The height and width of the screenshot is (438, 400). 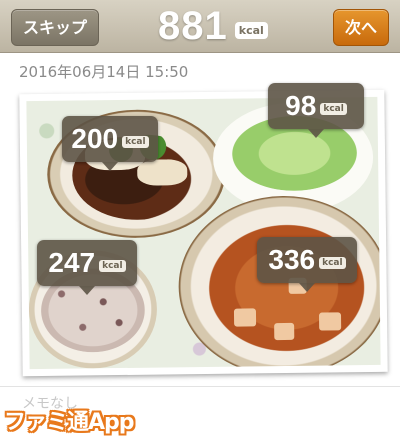 What do you see at coordinates (301, 105) in the screenshot?
I see `calorie-value: 98` at bounding box center [301, 105].